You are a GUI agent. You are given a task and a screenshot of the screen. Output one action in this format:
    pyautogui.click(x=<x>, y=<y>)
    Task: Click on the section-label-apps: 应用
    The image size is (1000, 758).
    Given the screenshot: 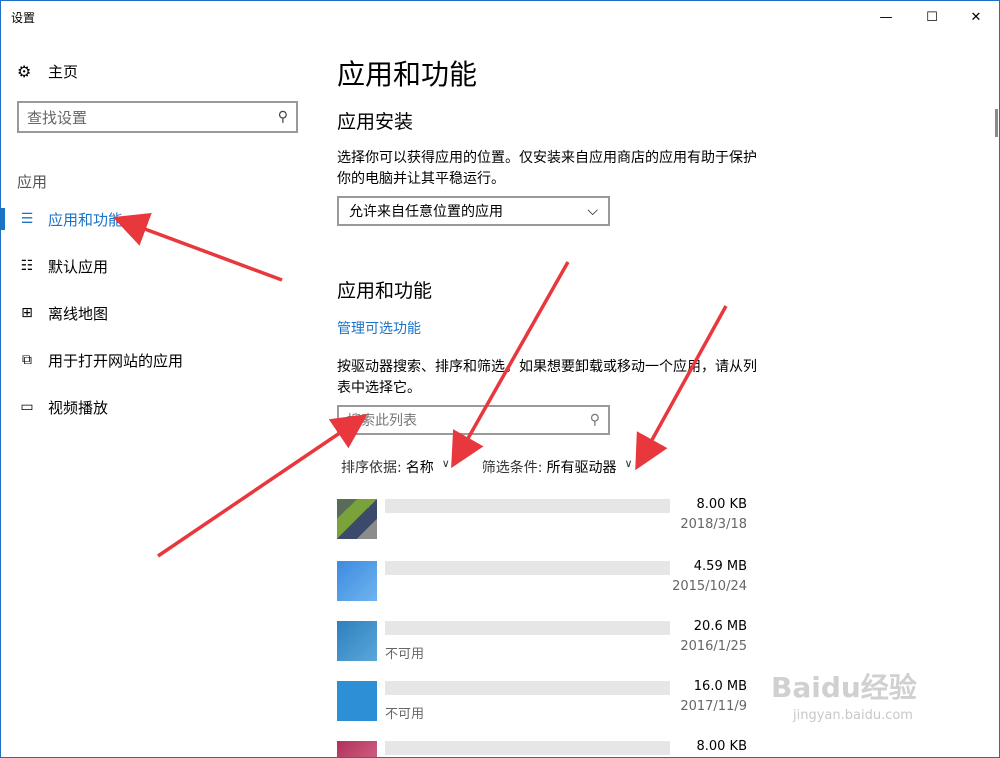 What is the action you would take?
    pyautogui.click(x=32, y=182)
    